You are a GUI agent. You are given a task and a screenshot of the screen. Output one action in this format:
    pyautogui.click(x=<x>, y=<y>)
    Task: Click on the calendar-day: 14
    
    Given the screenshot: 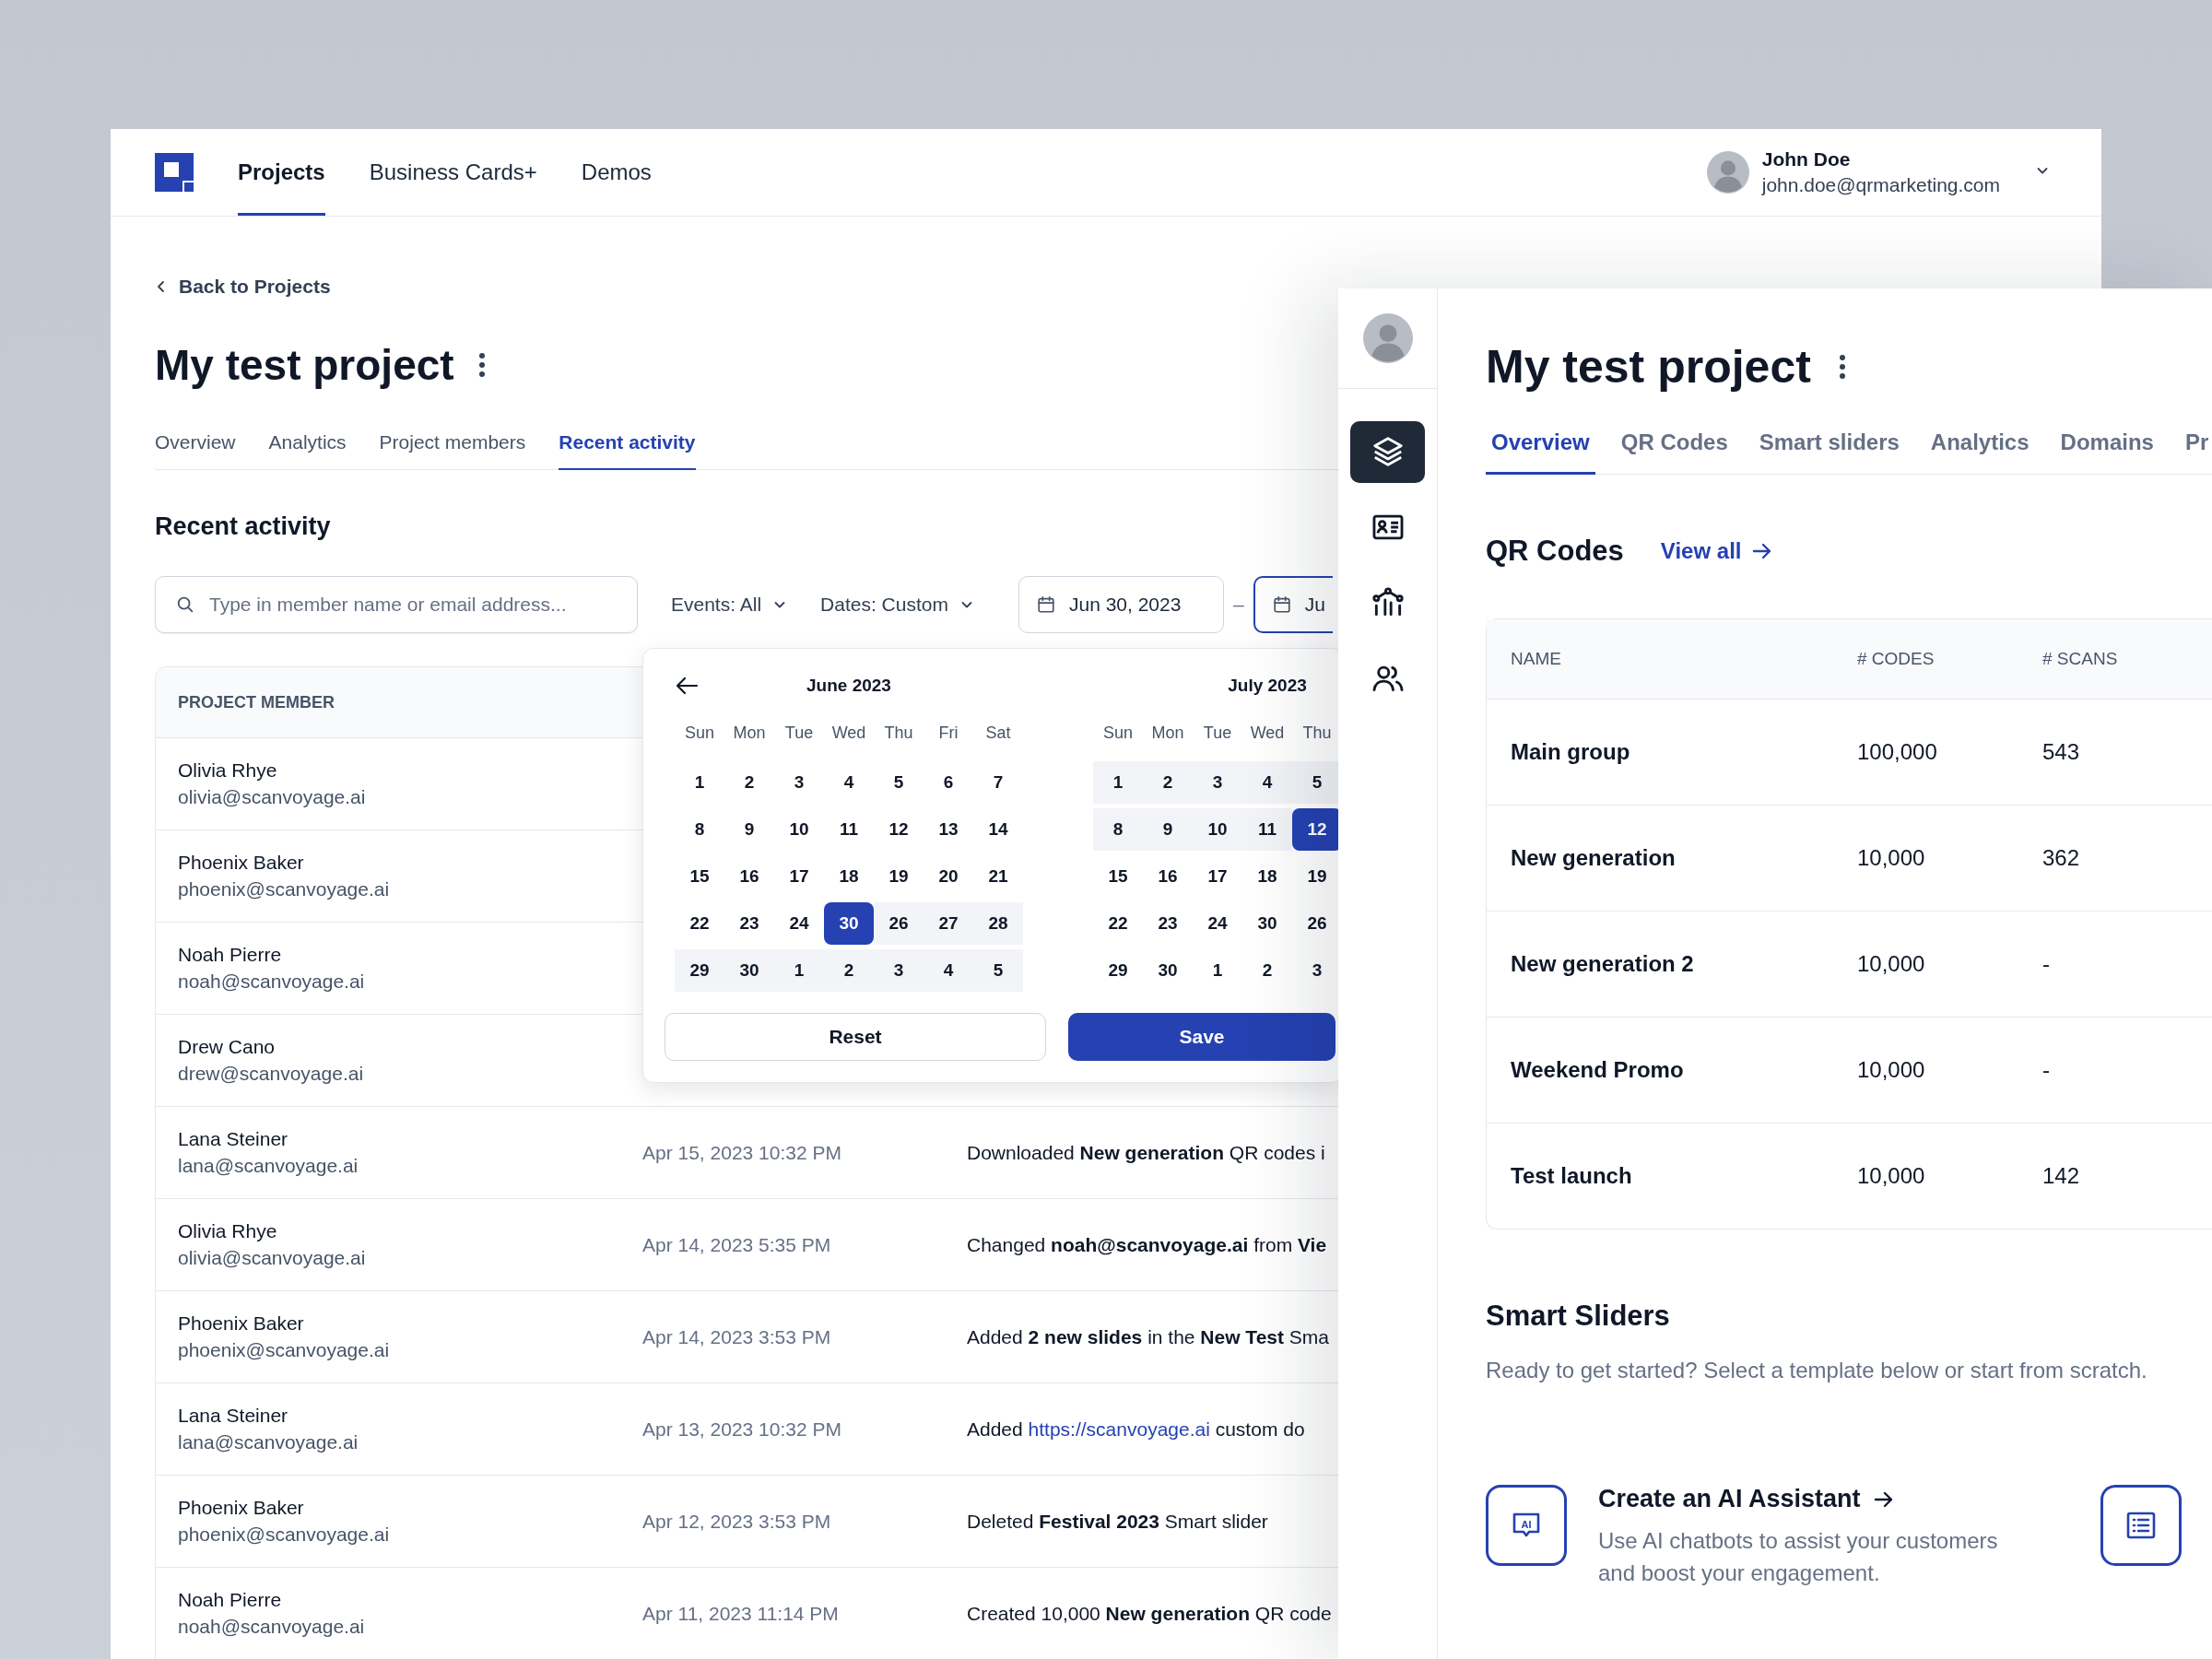 What is the action you would take?
    pyautogui.click(x=998, y=829)
    